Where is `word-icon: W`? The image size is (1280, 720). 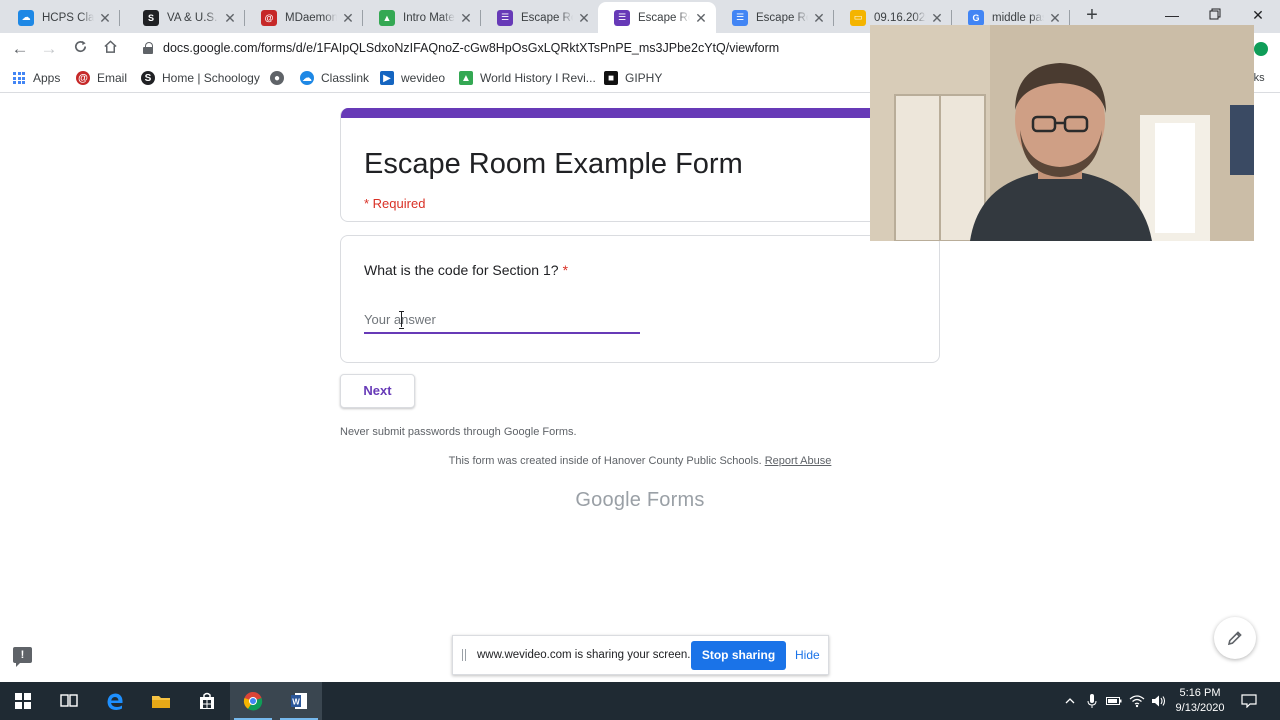
word-icon: W is located at coordinates (299, 701).